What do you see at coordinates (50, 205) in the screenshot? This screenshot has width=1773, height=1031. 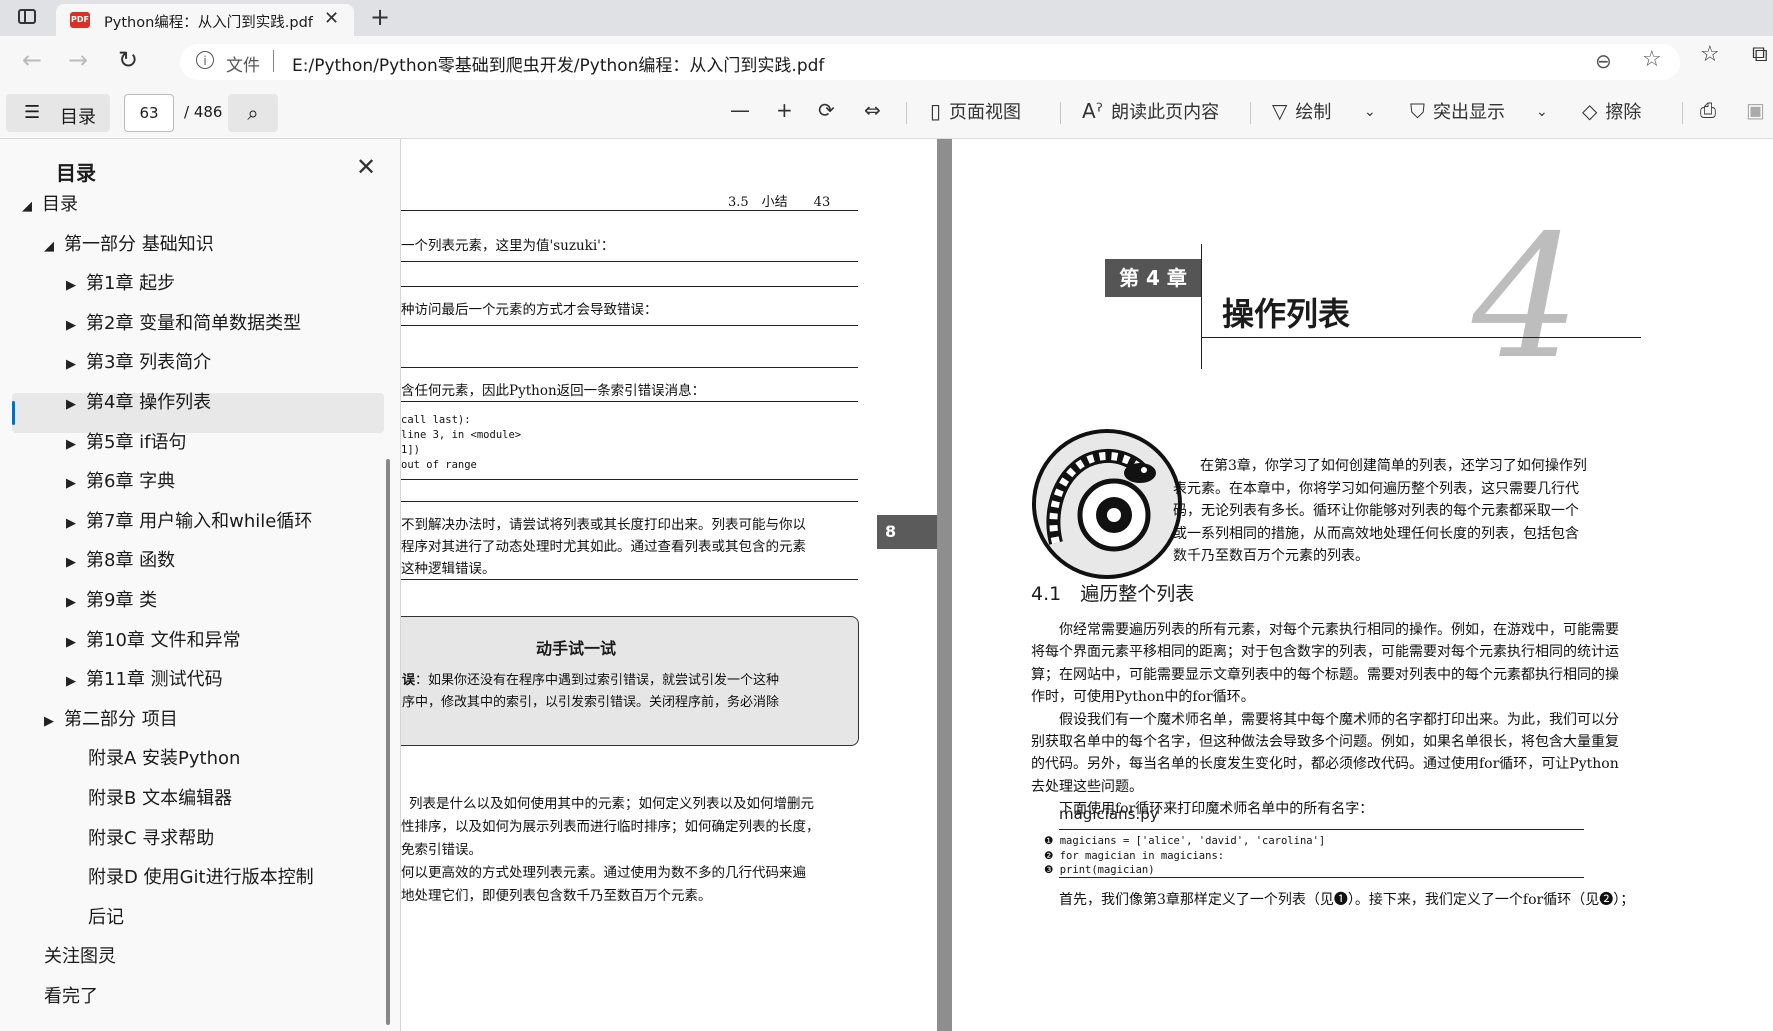 I see `toc-item: ◢ 目录` at bounding box center [50, 205].